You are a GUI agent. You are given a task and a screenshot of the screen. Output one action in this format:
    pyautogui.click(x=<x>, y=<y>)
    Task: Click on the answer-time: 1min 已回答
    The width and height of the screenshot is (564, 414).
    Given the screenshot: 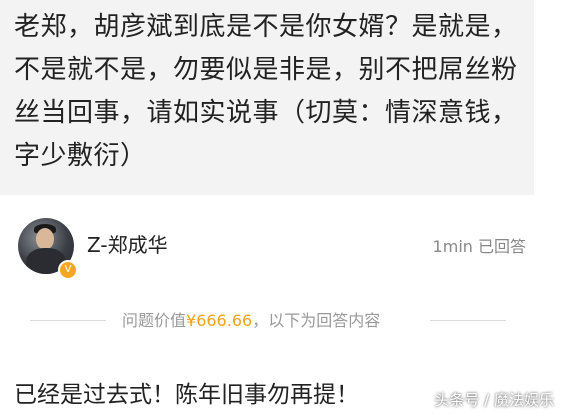 What is the action you would take?
    pyautogui.click(x=479, y=246)
    